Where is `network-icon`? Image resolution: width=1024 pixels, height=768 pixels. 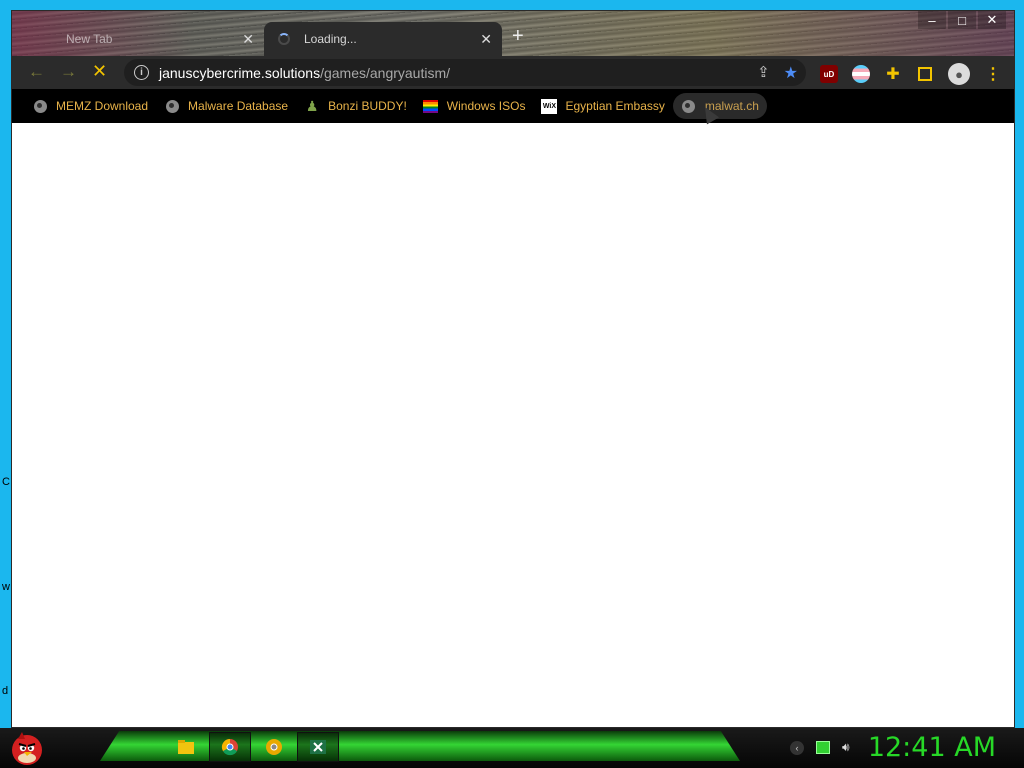
network-icon is located at coordinates (823, 747).